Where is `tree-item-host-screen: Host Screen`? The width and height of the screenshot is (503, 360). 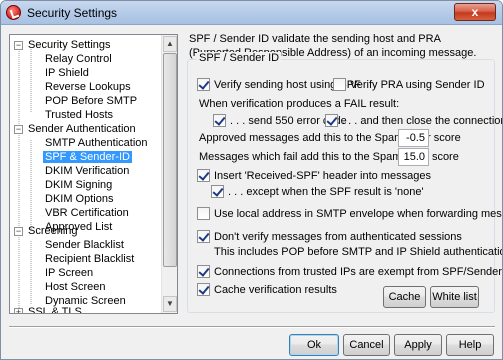
tree-item-host-screen: Host Screen is located at coordinates (75, 287).